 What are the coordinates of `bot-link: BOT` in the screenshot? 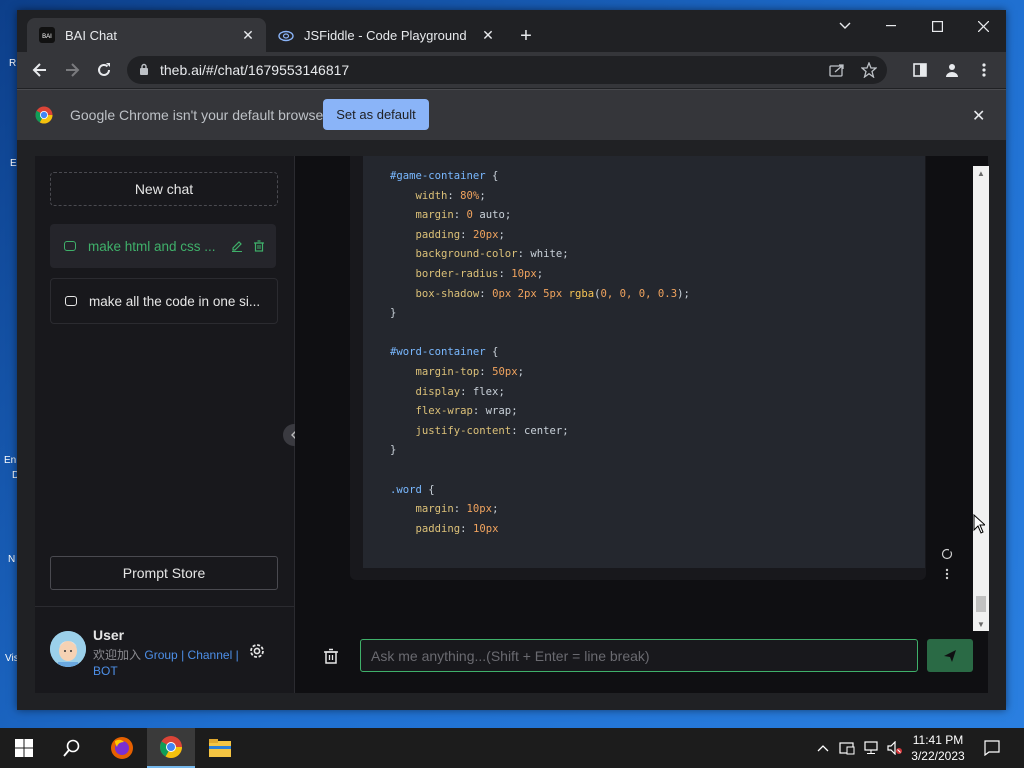 It's located at (105, 671).